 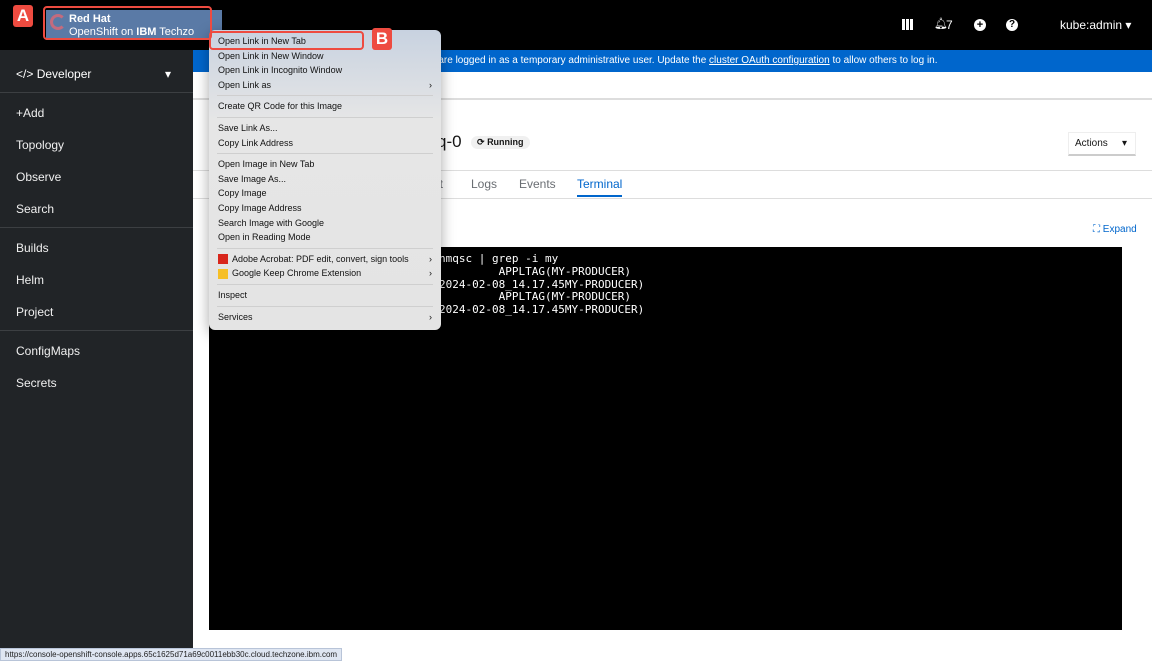 What do you see at coordinates (96, 71) in the screenshot?
I see `perspective-switcher: </> Developer ▾` at bounding box center [96, 71].